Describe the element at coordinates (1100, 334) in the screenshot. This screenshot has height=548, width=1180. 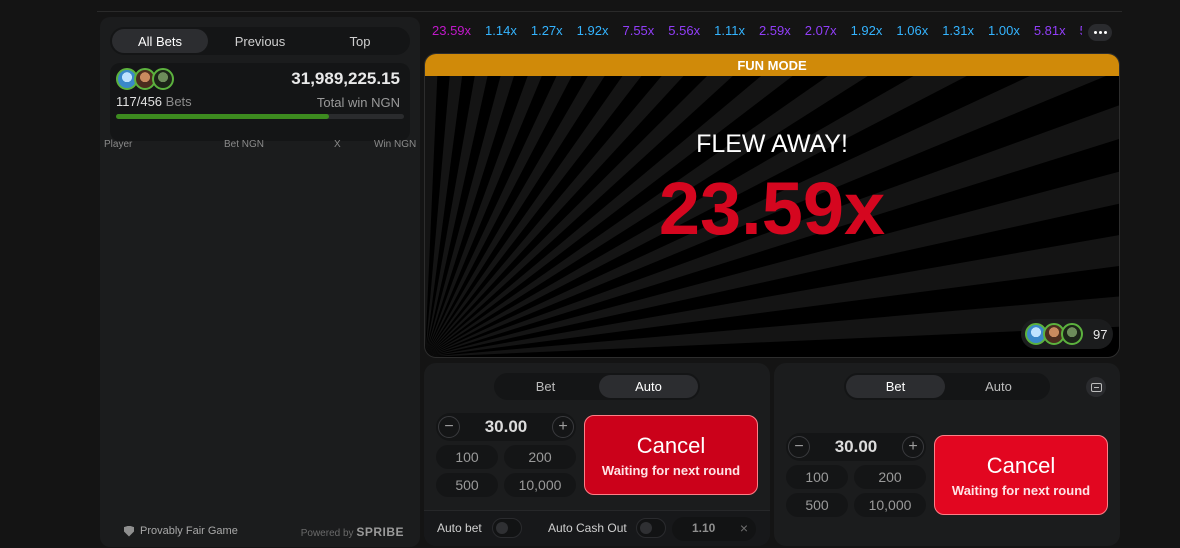
I see `players-count: 97` at that location.